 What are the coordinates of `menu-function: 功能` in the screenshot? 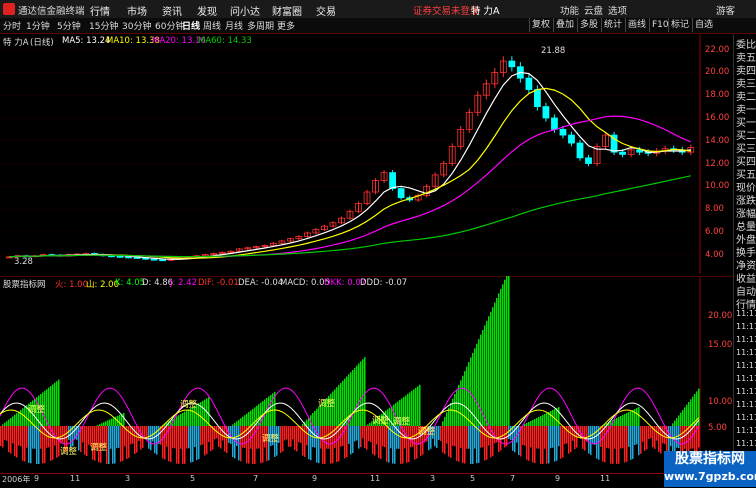 It's located at (569, 10).